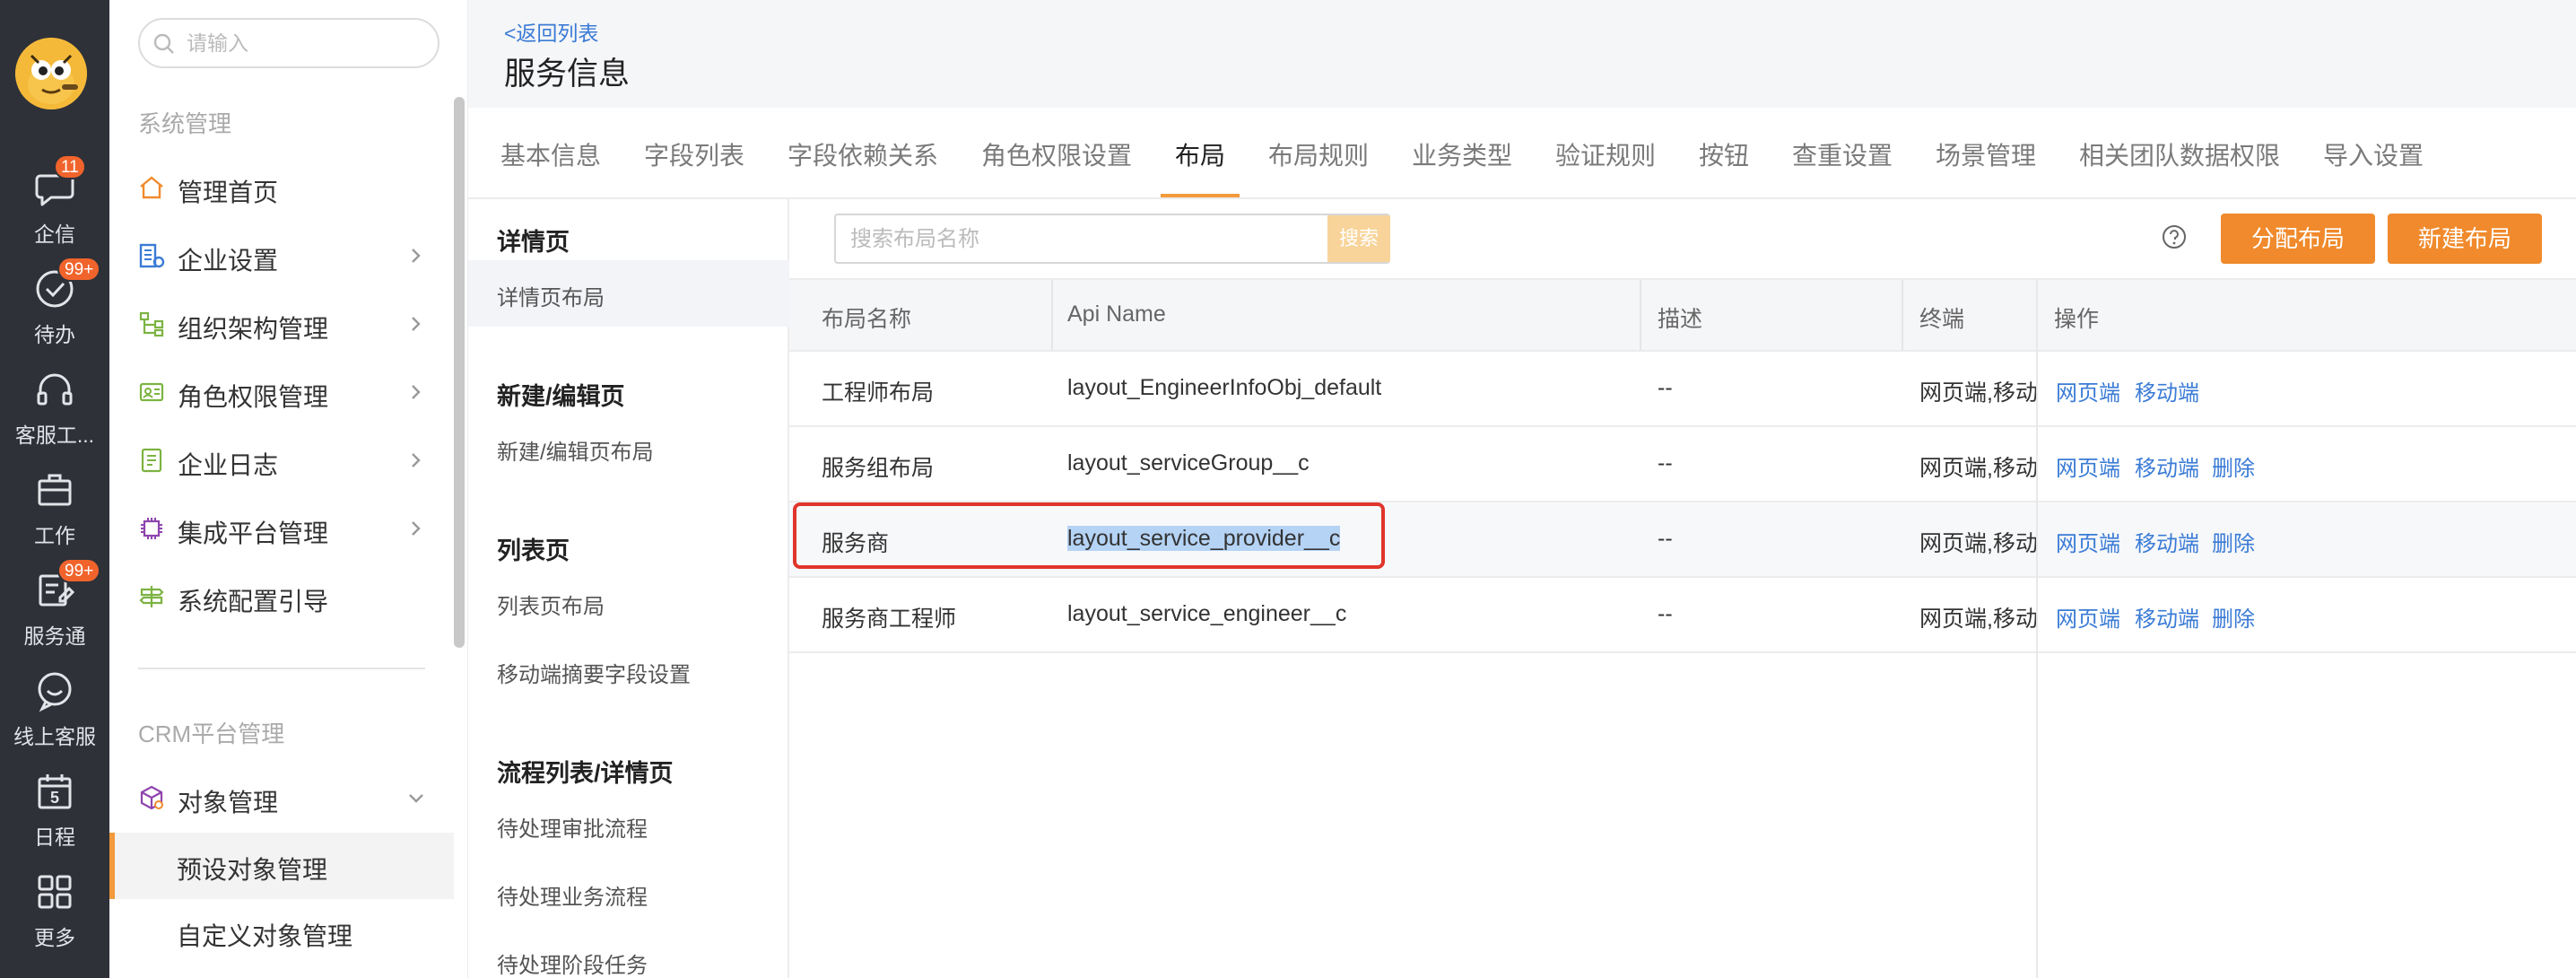 The image size is (2576, 978). I want to click on layout-search-button: 搜索, so click(1358, 238).